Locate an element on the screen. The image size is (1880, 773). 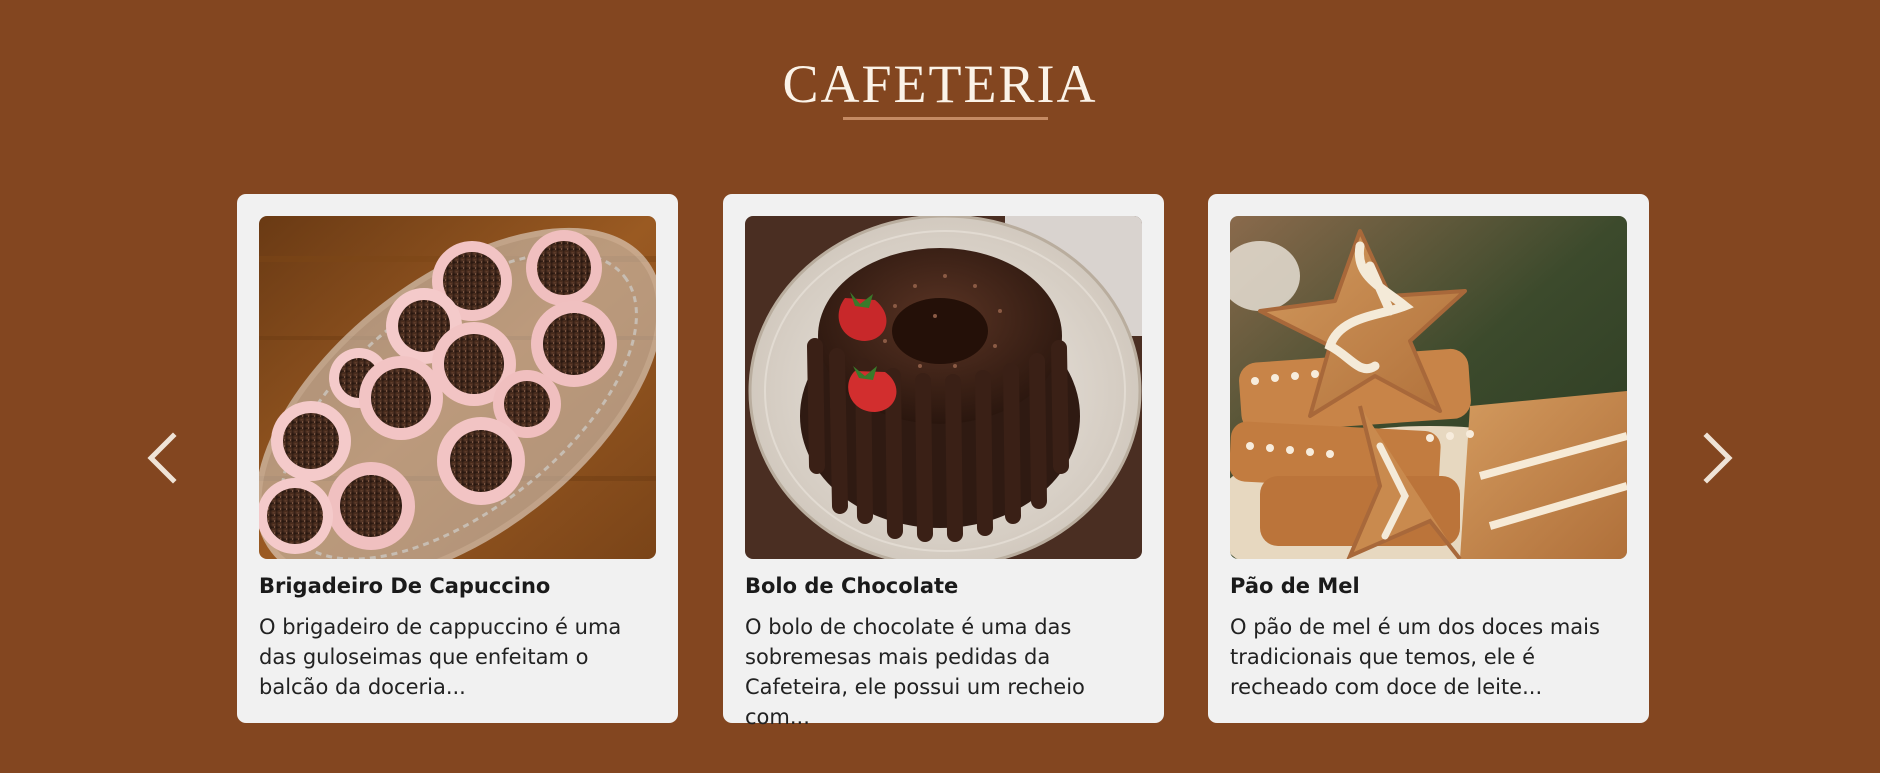
chevron-right-icon is located at coordinates (1718, 458).